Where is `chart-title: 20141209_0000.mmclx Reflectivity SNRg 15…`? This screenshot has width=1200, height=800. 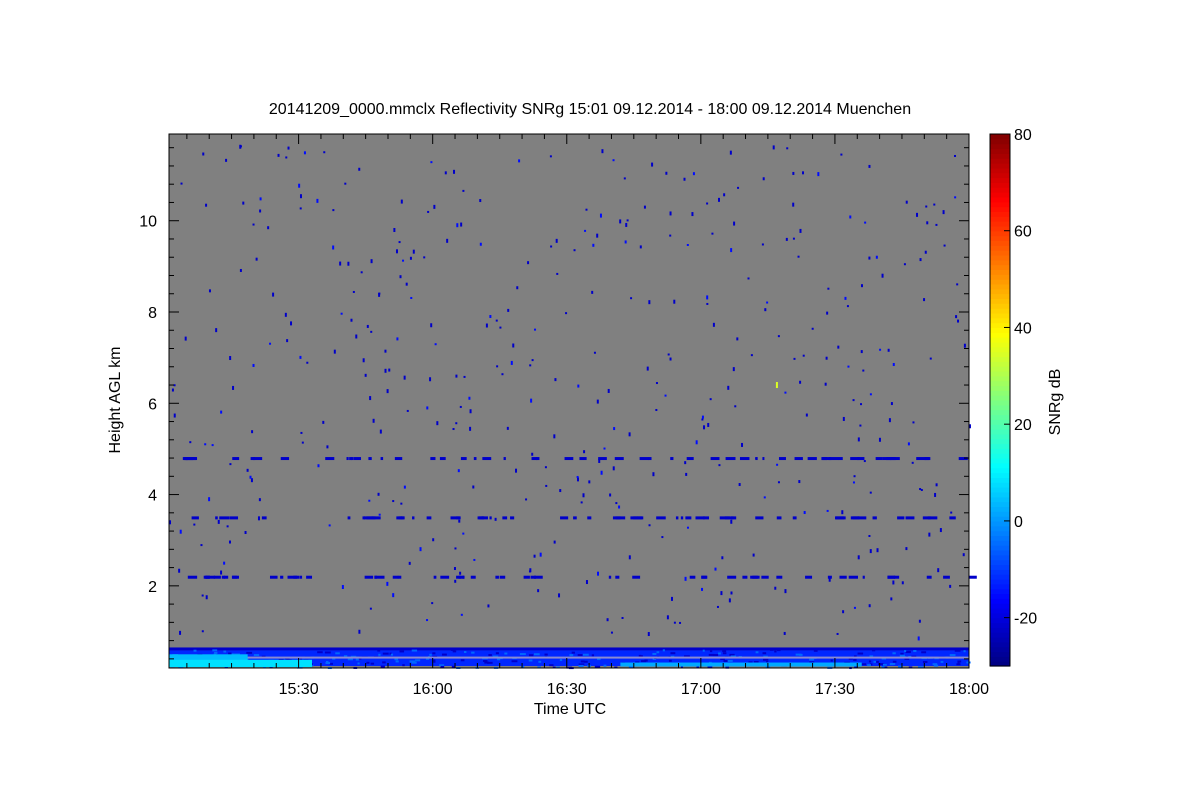 chart-title: 20141209_0000.mmclx Reflectivity SNRg 15… is located at coordinates (590, 109).